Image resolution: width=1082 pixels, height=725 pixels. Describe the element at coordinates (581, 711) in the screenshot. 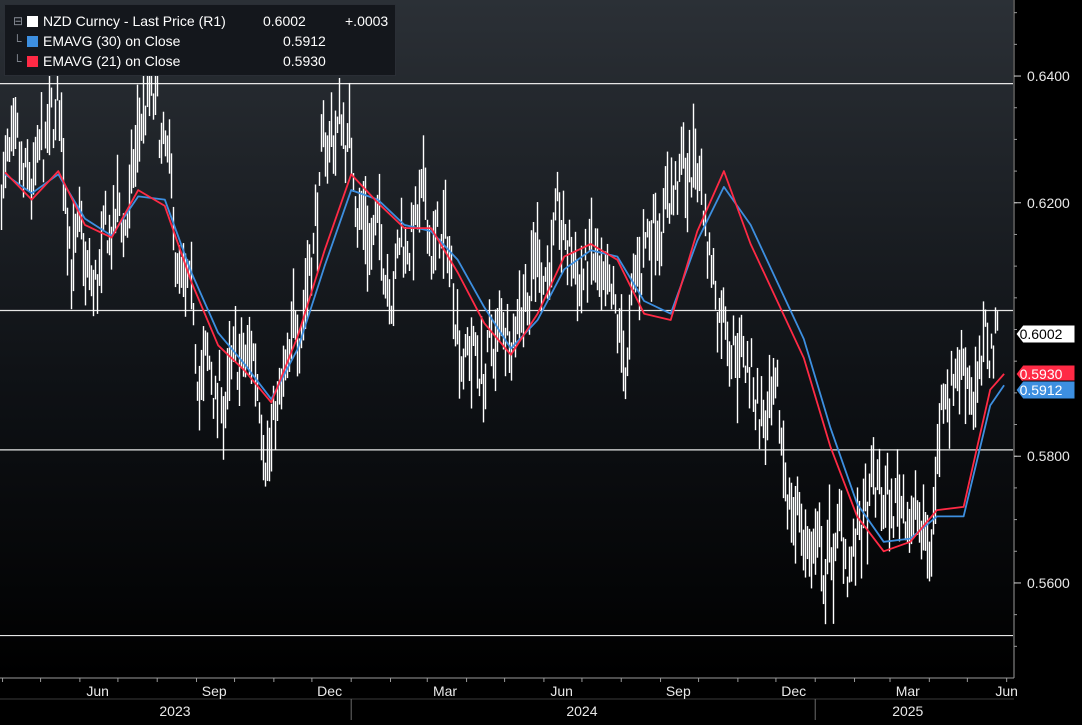

I see `x-year-label: 2024` at that location.